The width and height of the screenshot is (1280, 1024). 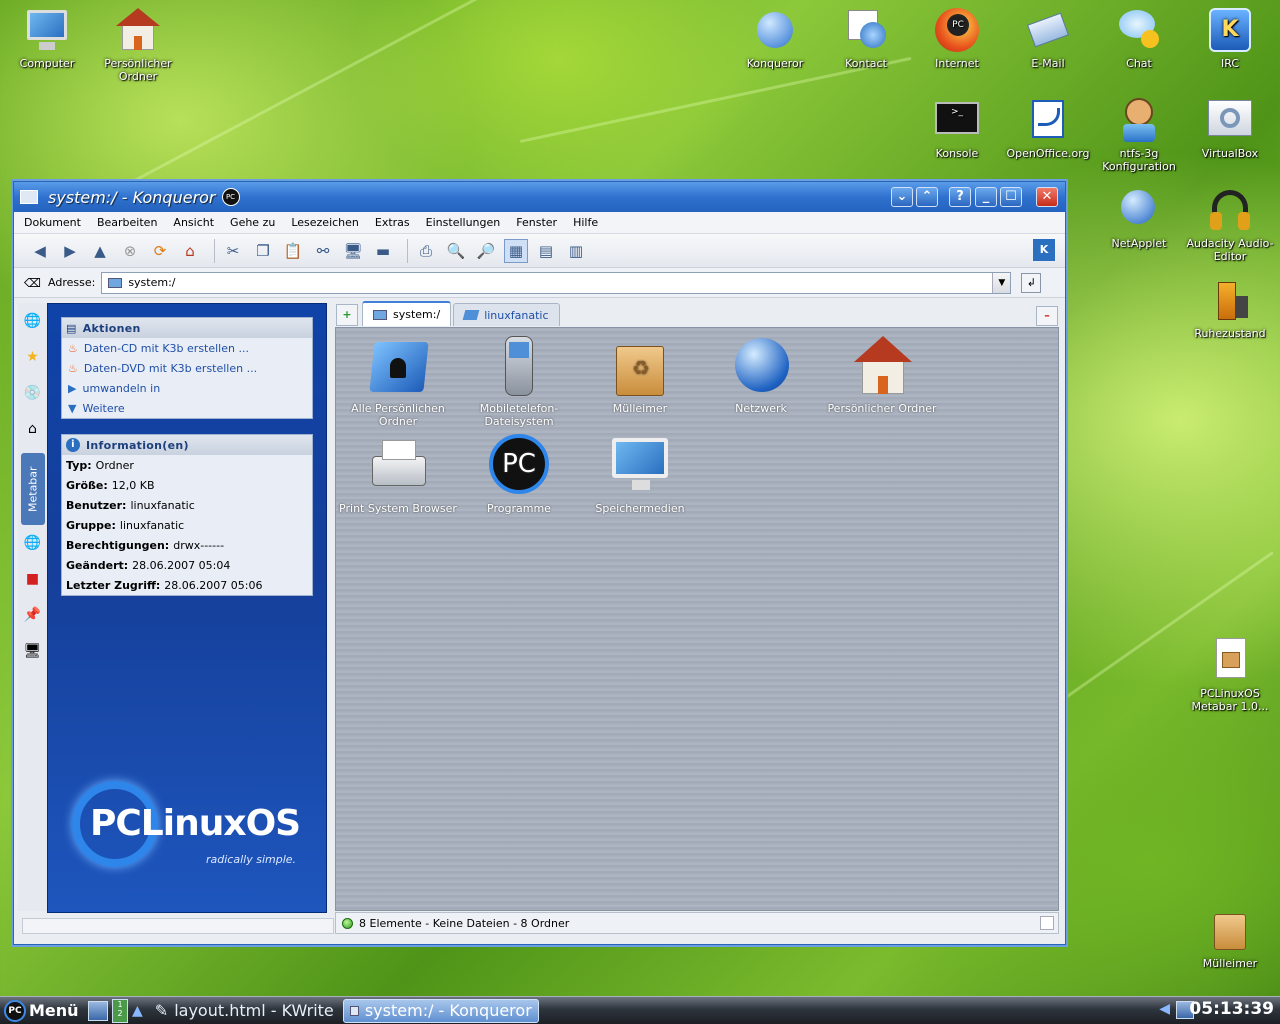 What do you see at coordinates (1164, 1009) in the screenshot?
I see `tray-arrow-icon: ◀` at bounding box center [1164, 1009].